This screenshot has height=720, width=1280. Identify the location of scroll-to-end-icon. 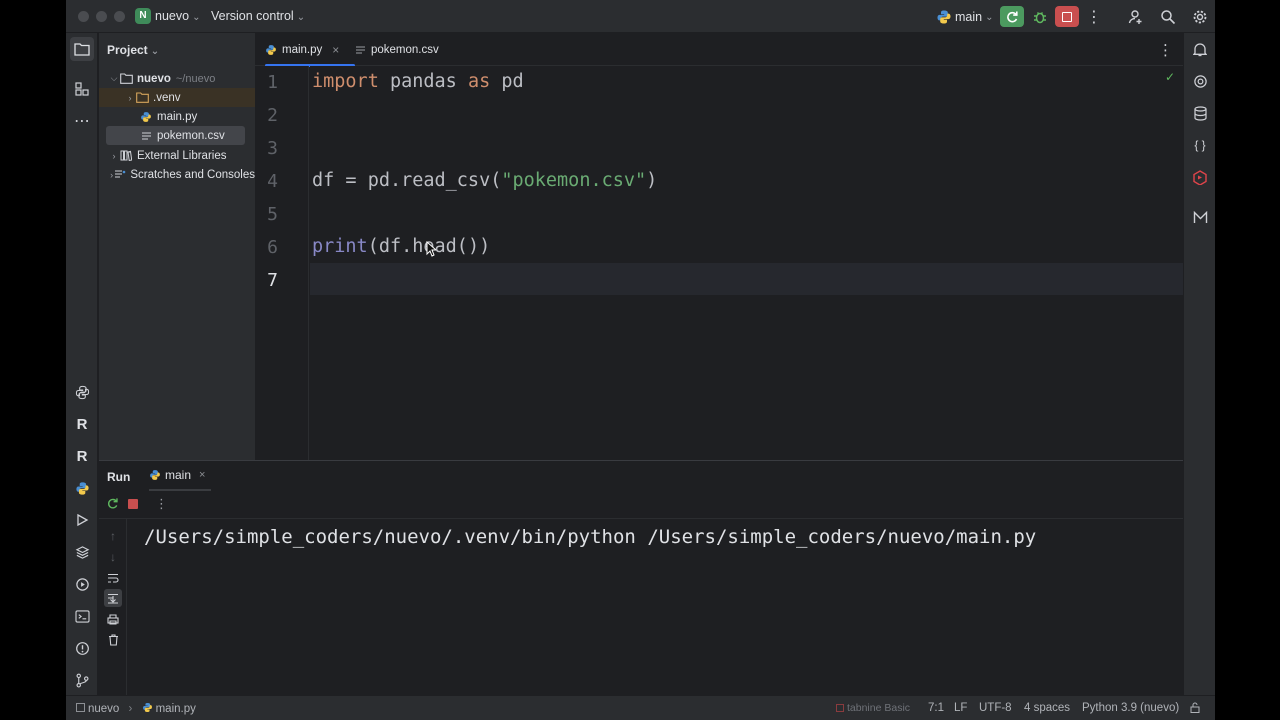
(113, 598).